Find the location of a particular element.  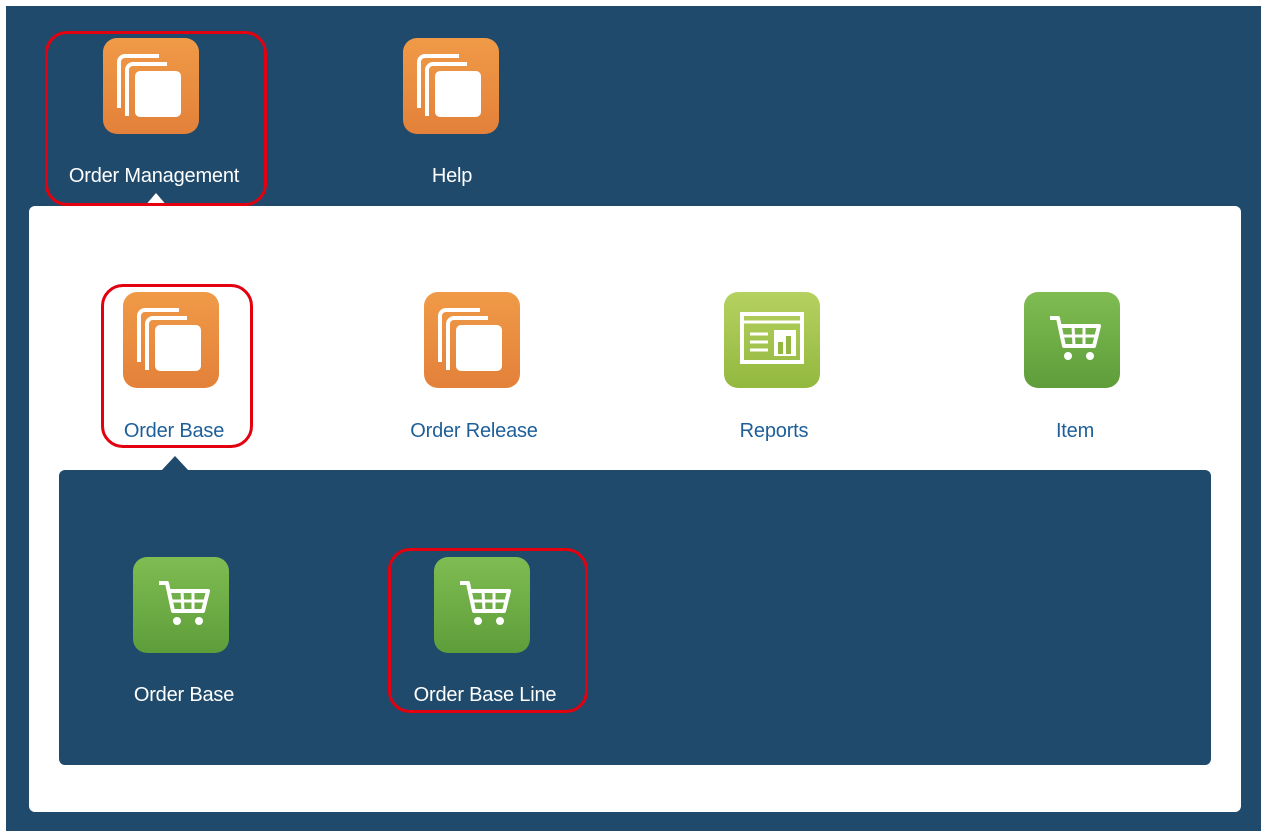

help-tile is located at coordinates (451, 86).